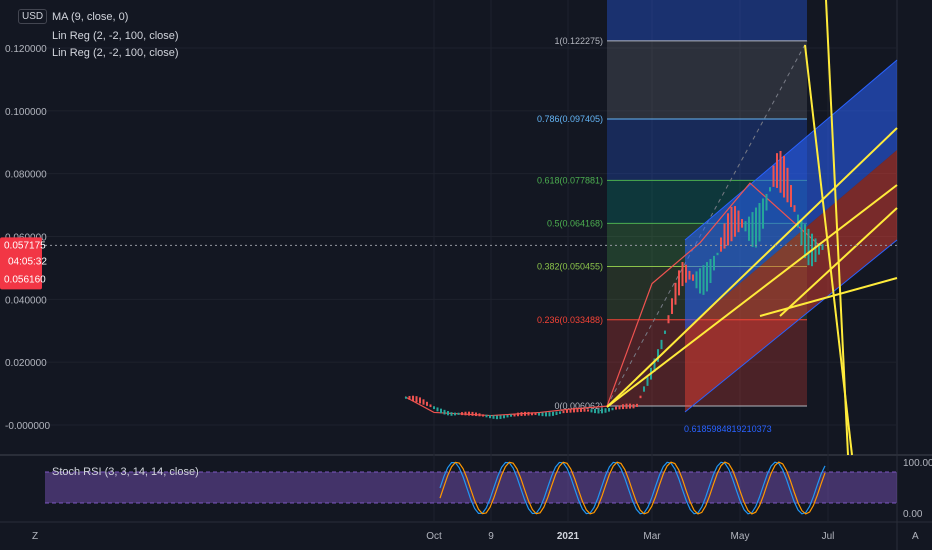 Image resolution: width=932 pixels, height=550 pixels. I want to click on indicator-ma: MA (9, close, 0), so click(90, 17).